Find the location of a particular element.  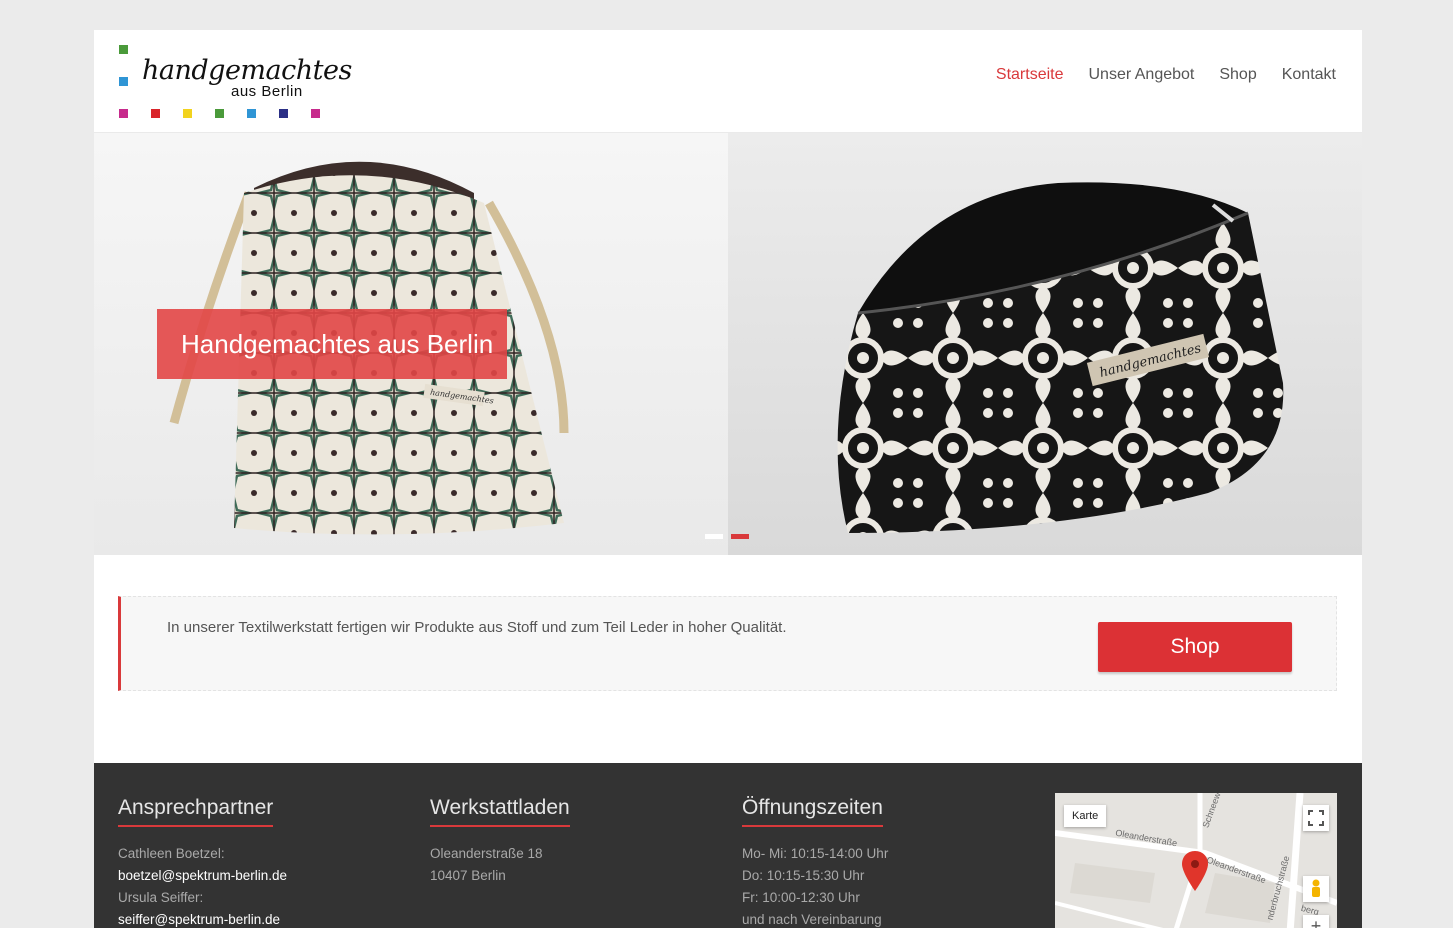

hours-line-1: Mo- Mi: 10:15-14:00 Uhr is located at coordinates (815, 853).